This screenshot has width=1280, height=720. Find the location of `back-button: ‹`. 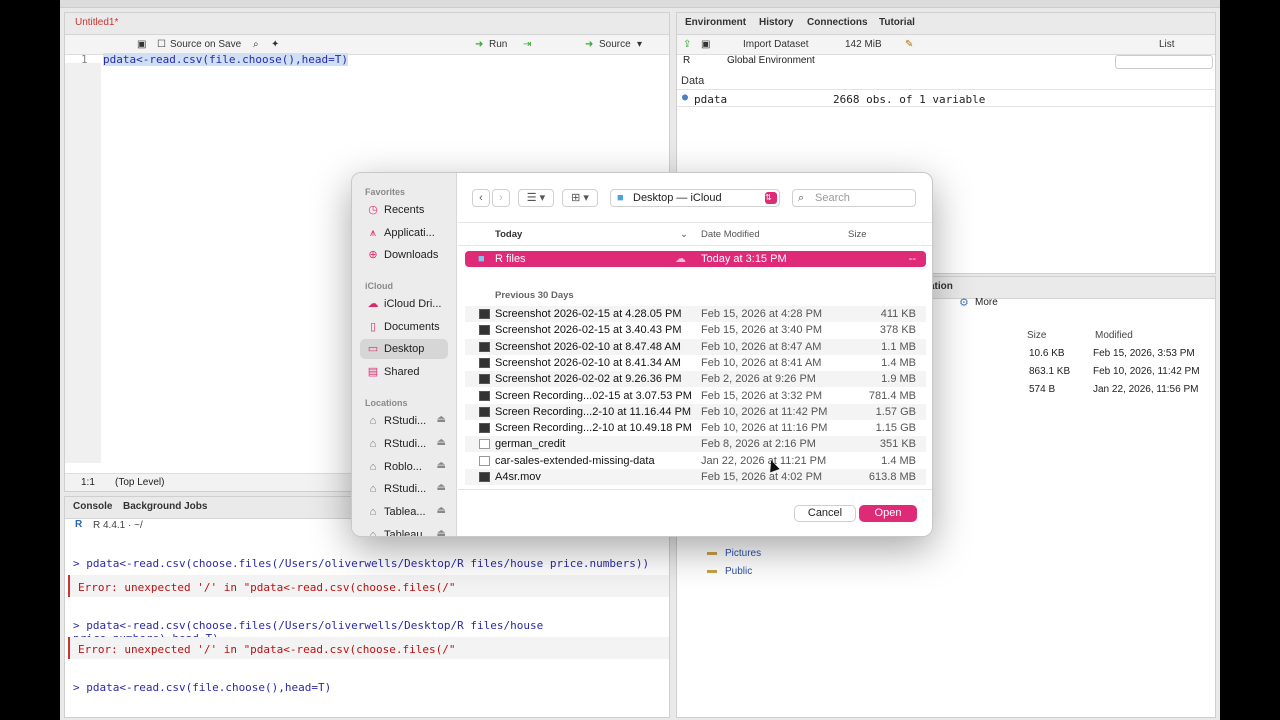

back-button: ‹ is located at coordinates (481, 198).